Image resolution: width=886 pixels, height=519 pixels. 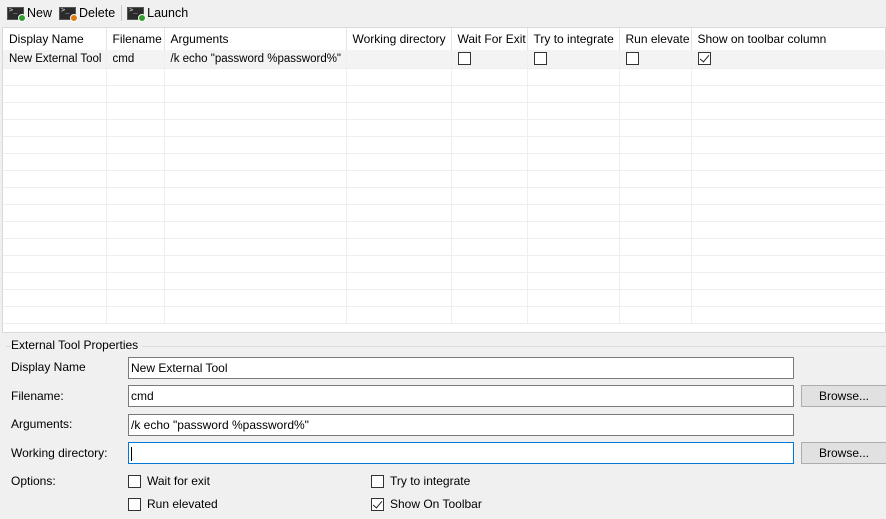 I want to click on wait-for-exit-option: Wait for exit, so click(x=169, y=481).